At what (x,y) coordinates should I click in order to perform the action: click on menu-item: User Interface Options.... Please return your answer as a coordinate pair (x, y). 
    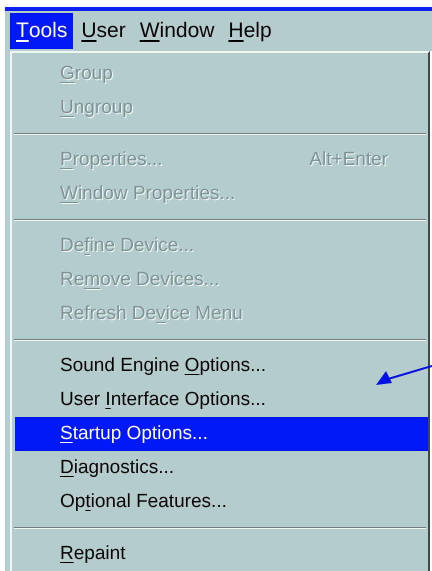
    Looking at the image, I should click on (221, 400).